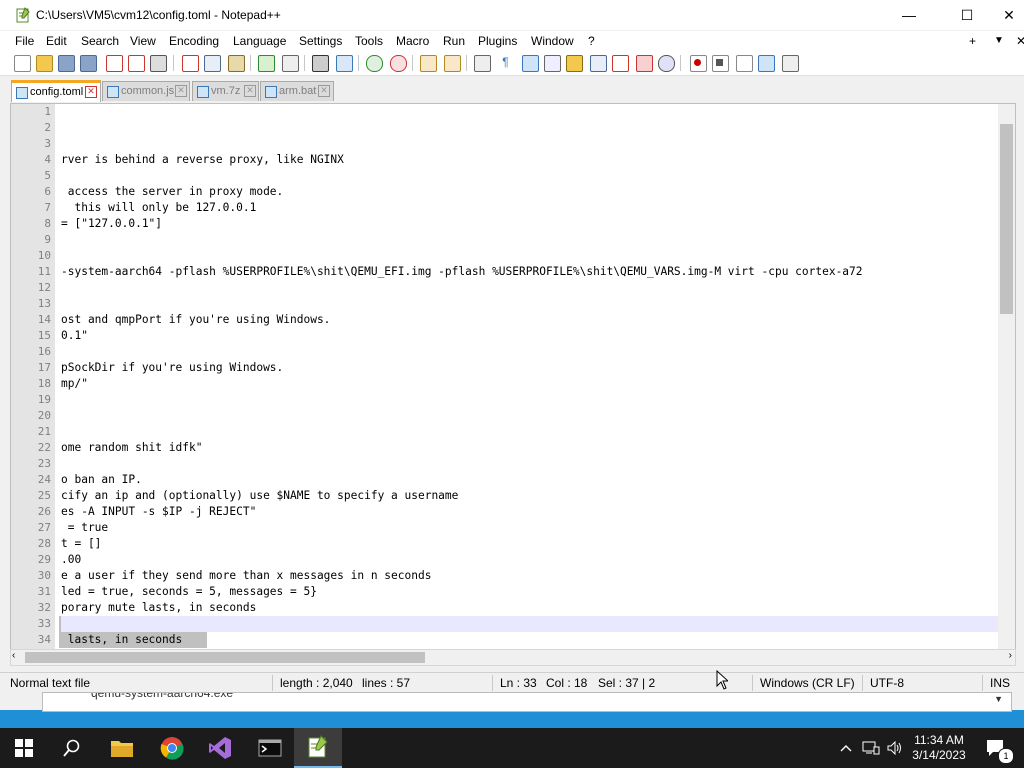 This screenshot has height=768, width=1024. I want to click on code-line: ome random shit idfk", so click(131, 447).